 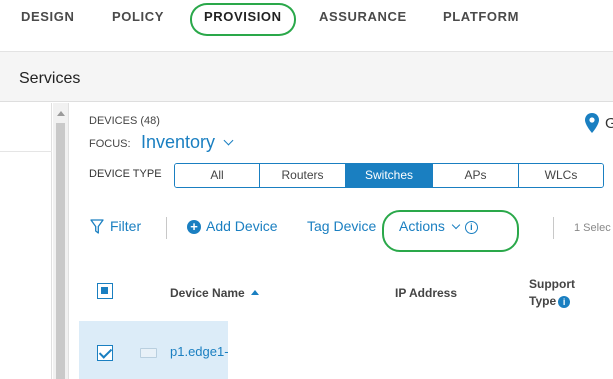 I want to click on selected-count: 1 Selec, so click(x=592, y=228).